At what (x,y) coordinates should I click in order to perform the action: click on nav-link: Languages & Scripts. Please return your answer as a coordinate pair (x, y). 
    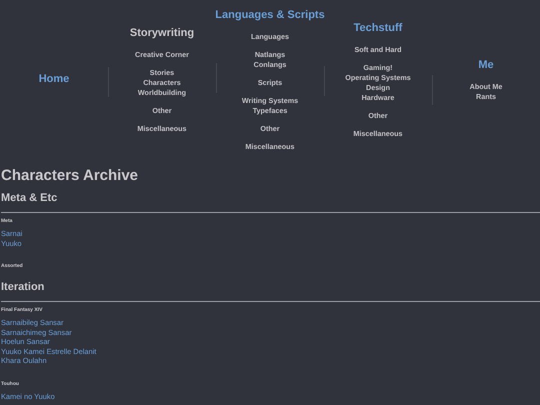
    Looking at the image, I should click on (270, 14).